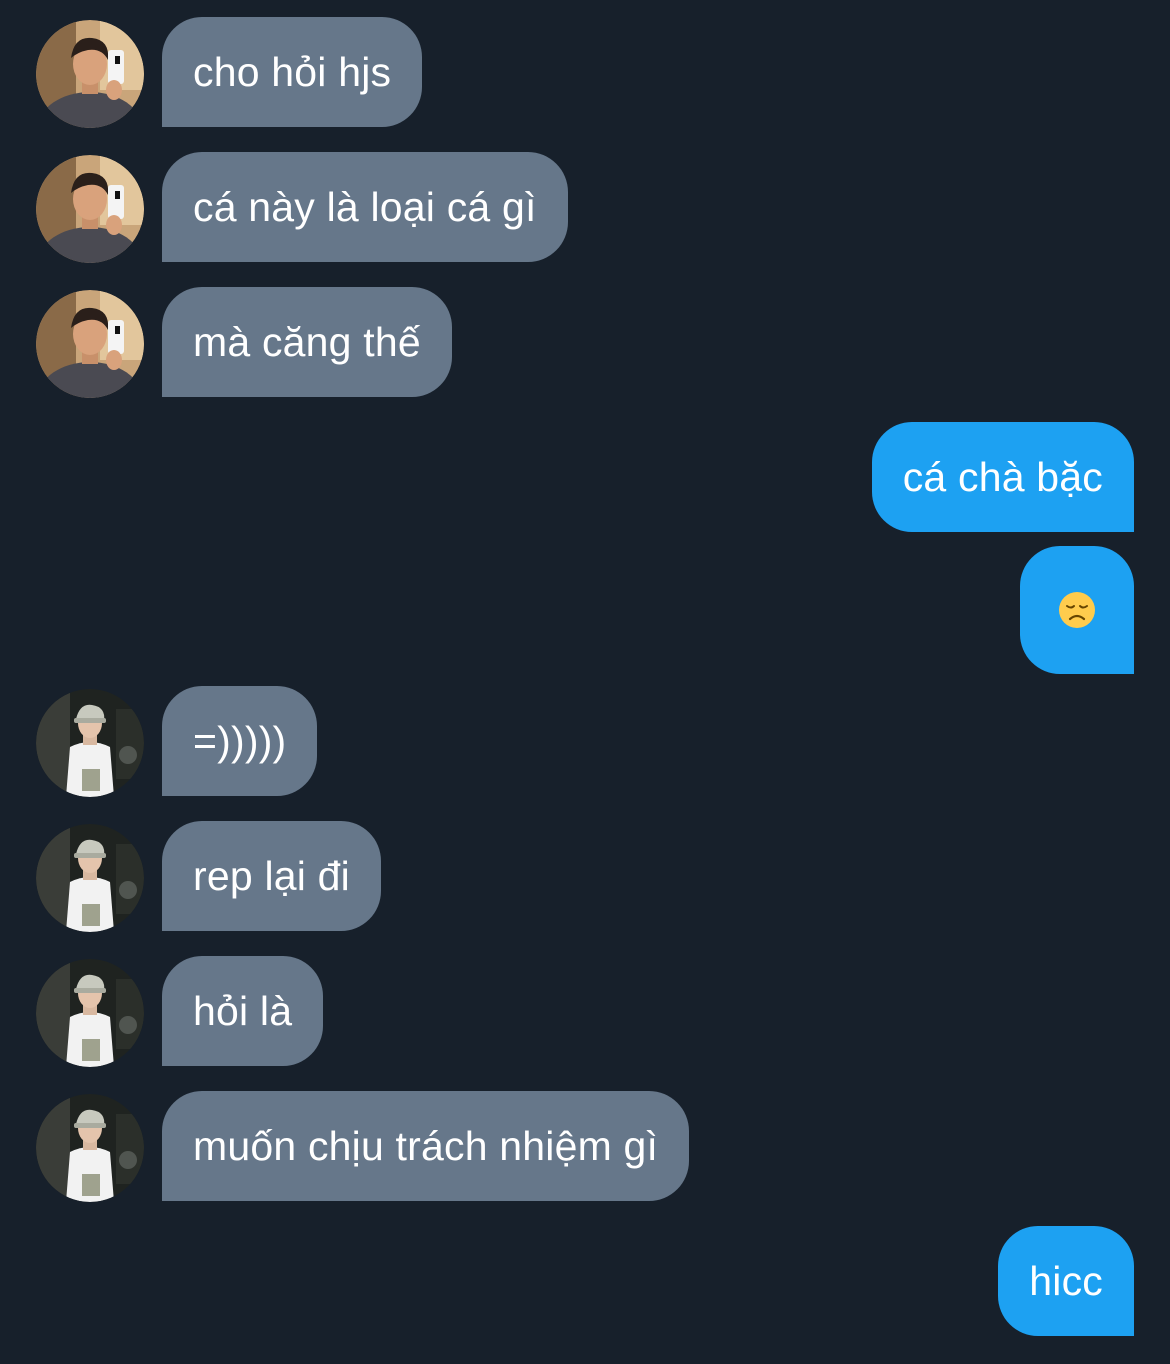 The width and height of the screenshot is (1170, 1364). I want to click on incoming-message-bubble: muốn chịu trách nhiệm gì, so click(426, 1146).